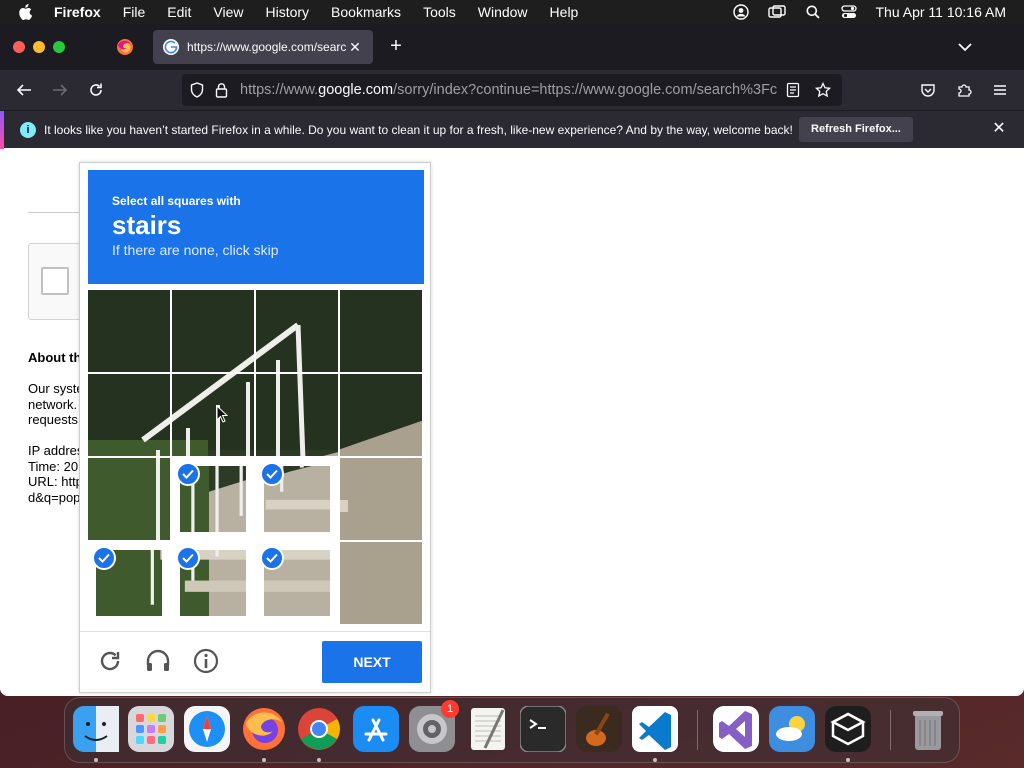 The width and height of the screenshot is (1024, 768). What do you see at coordinates (96, 729) in the screenshot?
I see `finder-icon` at bounding box center [96, 729].